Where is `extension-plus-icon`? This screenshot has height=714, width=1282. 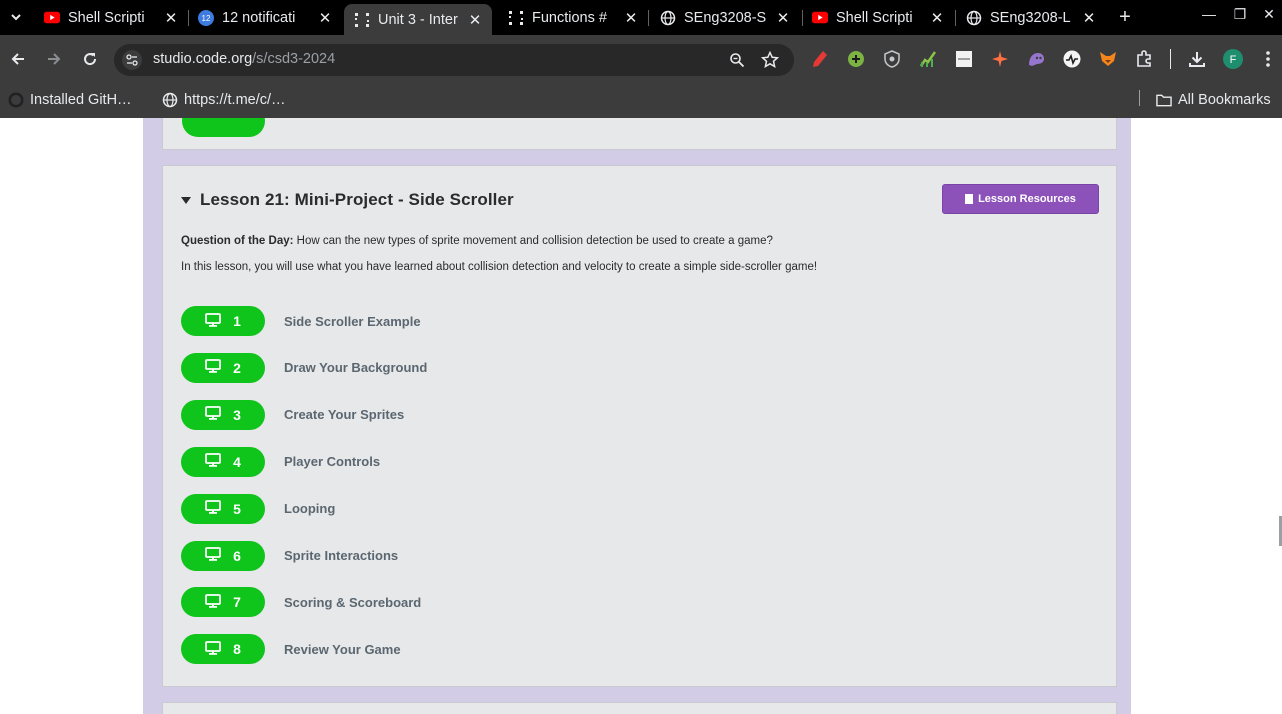
extension-plus-icon is located at coordinates (856, 59).